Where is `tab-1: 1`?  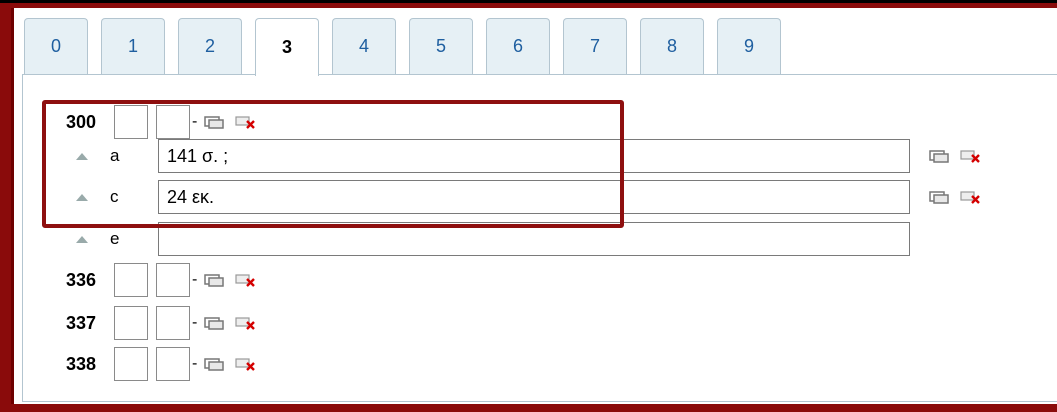
tab-1: 1 is located at coordinates (133, 46).